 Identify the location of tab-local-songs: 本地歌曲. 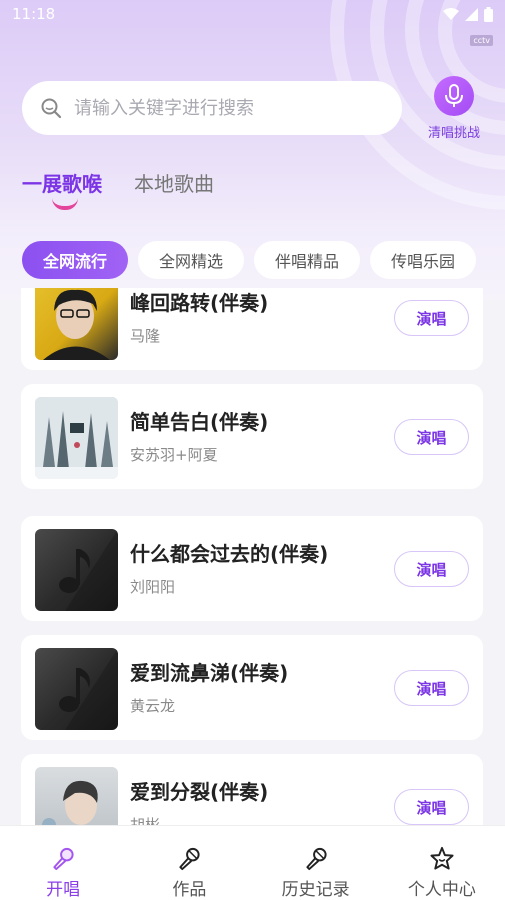
(174, 182).